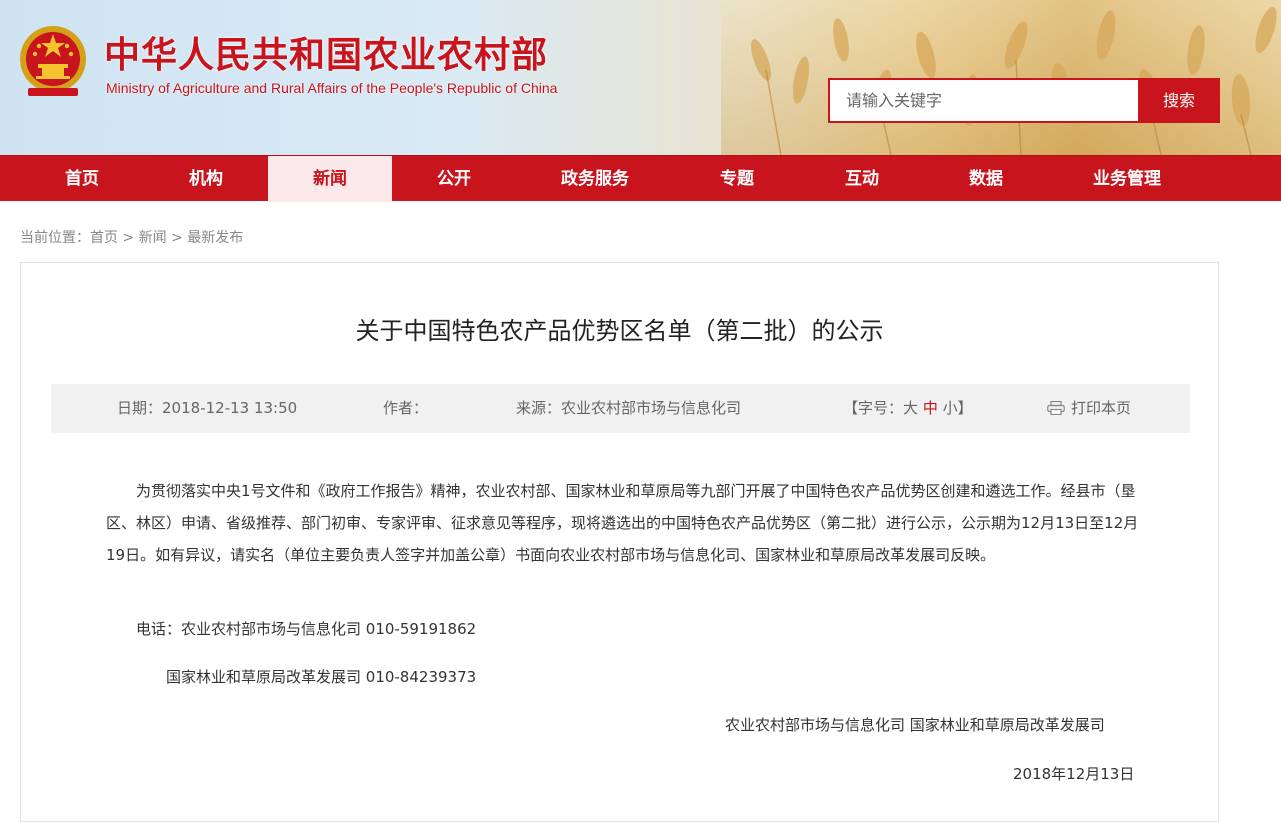 The width and height of the screenshot is (1281, 822). I want to click on nav-item-public: 公开, so click(454, 179).